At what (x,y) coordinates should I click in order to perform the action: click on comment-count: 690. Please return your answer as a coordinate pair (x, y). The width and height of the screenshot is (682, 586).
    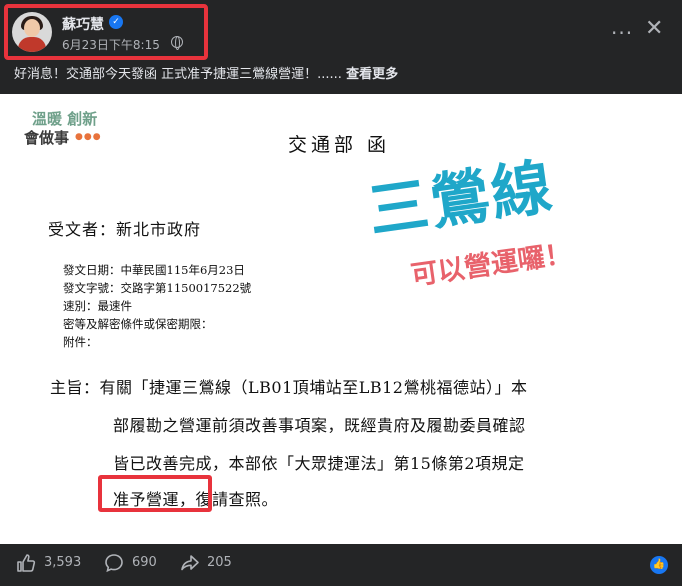
    Looking at the image, I should click on (144, 562).